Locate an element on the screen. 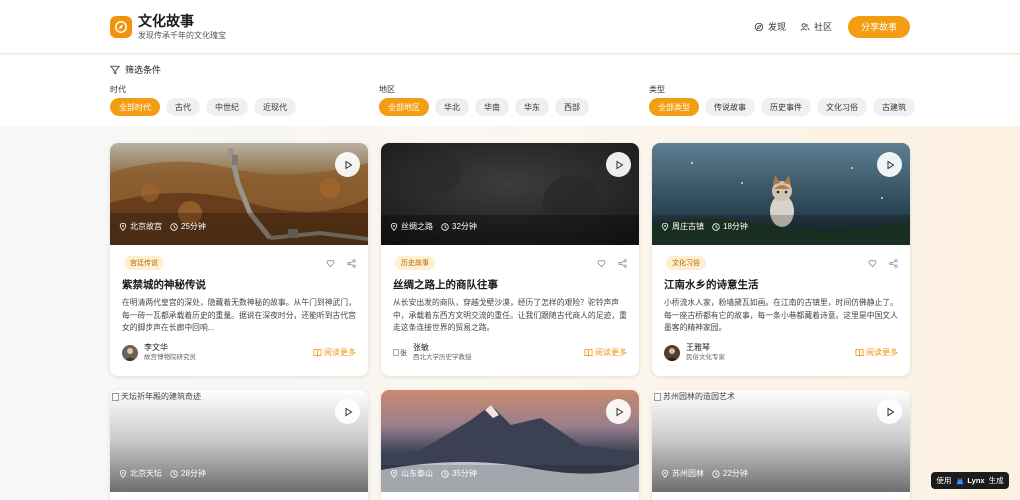 This screenshot has width=1020, height=500. story-card: 苏州园林的造园艺术 苏州园林 22分钟 is located at coordinates (781, 445).